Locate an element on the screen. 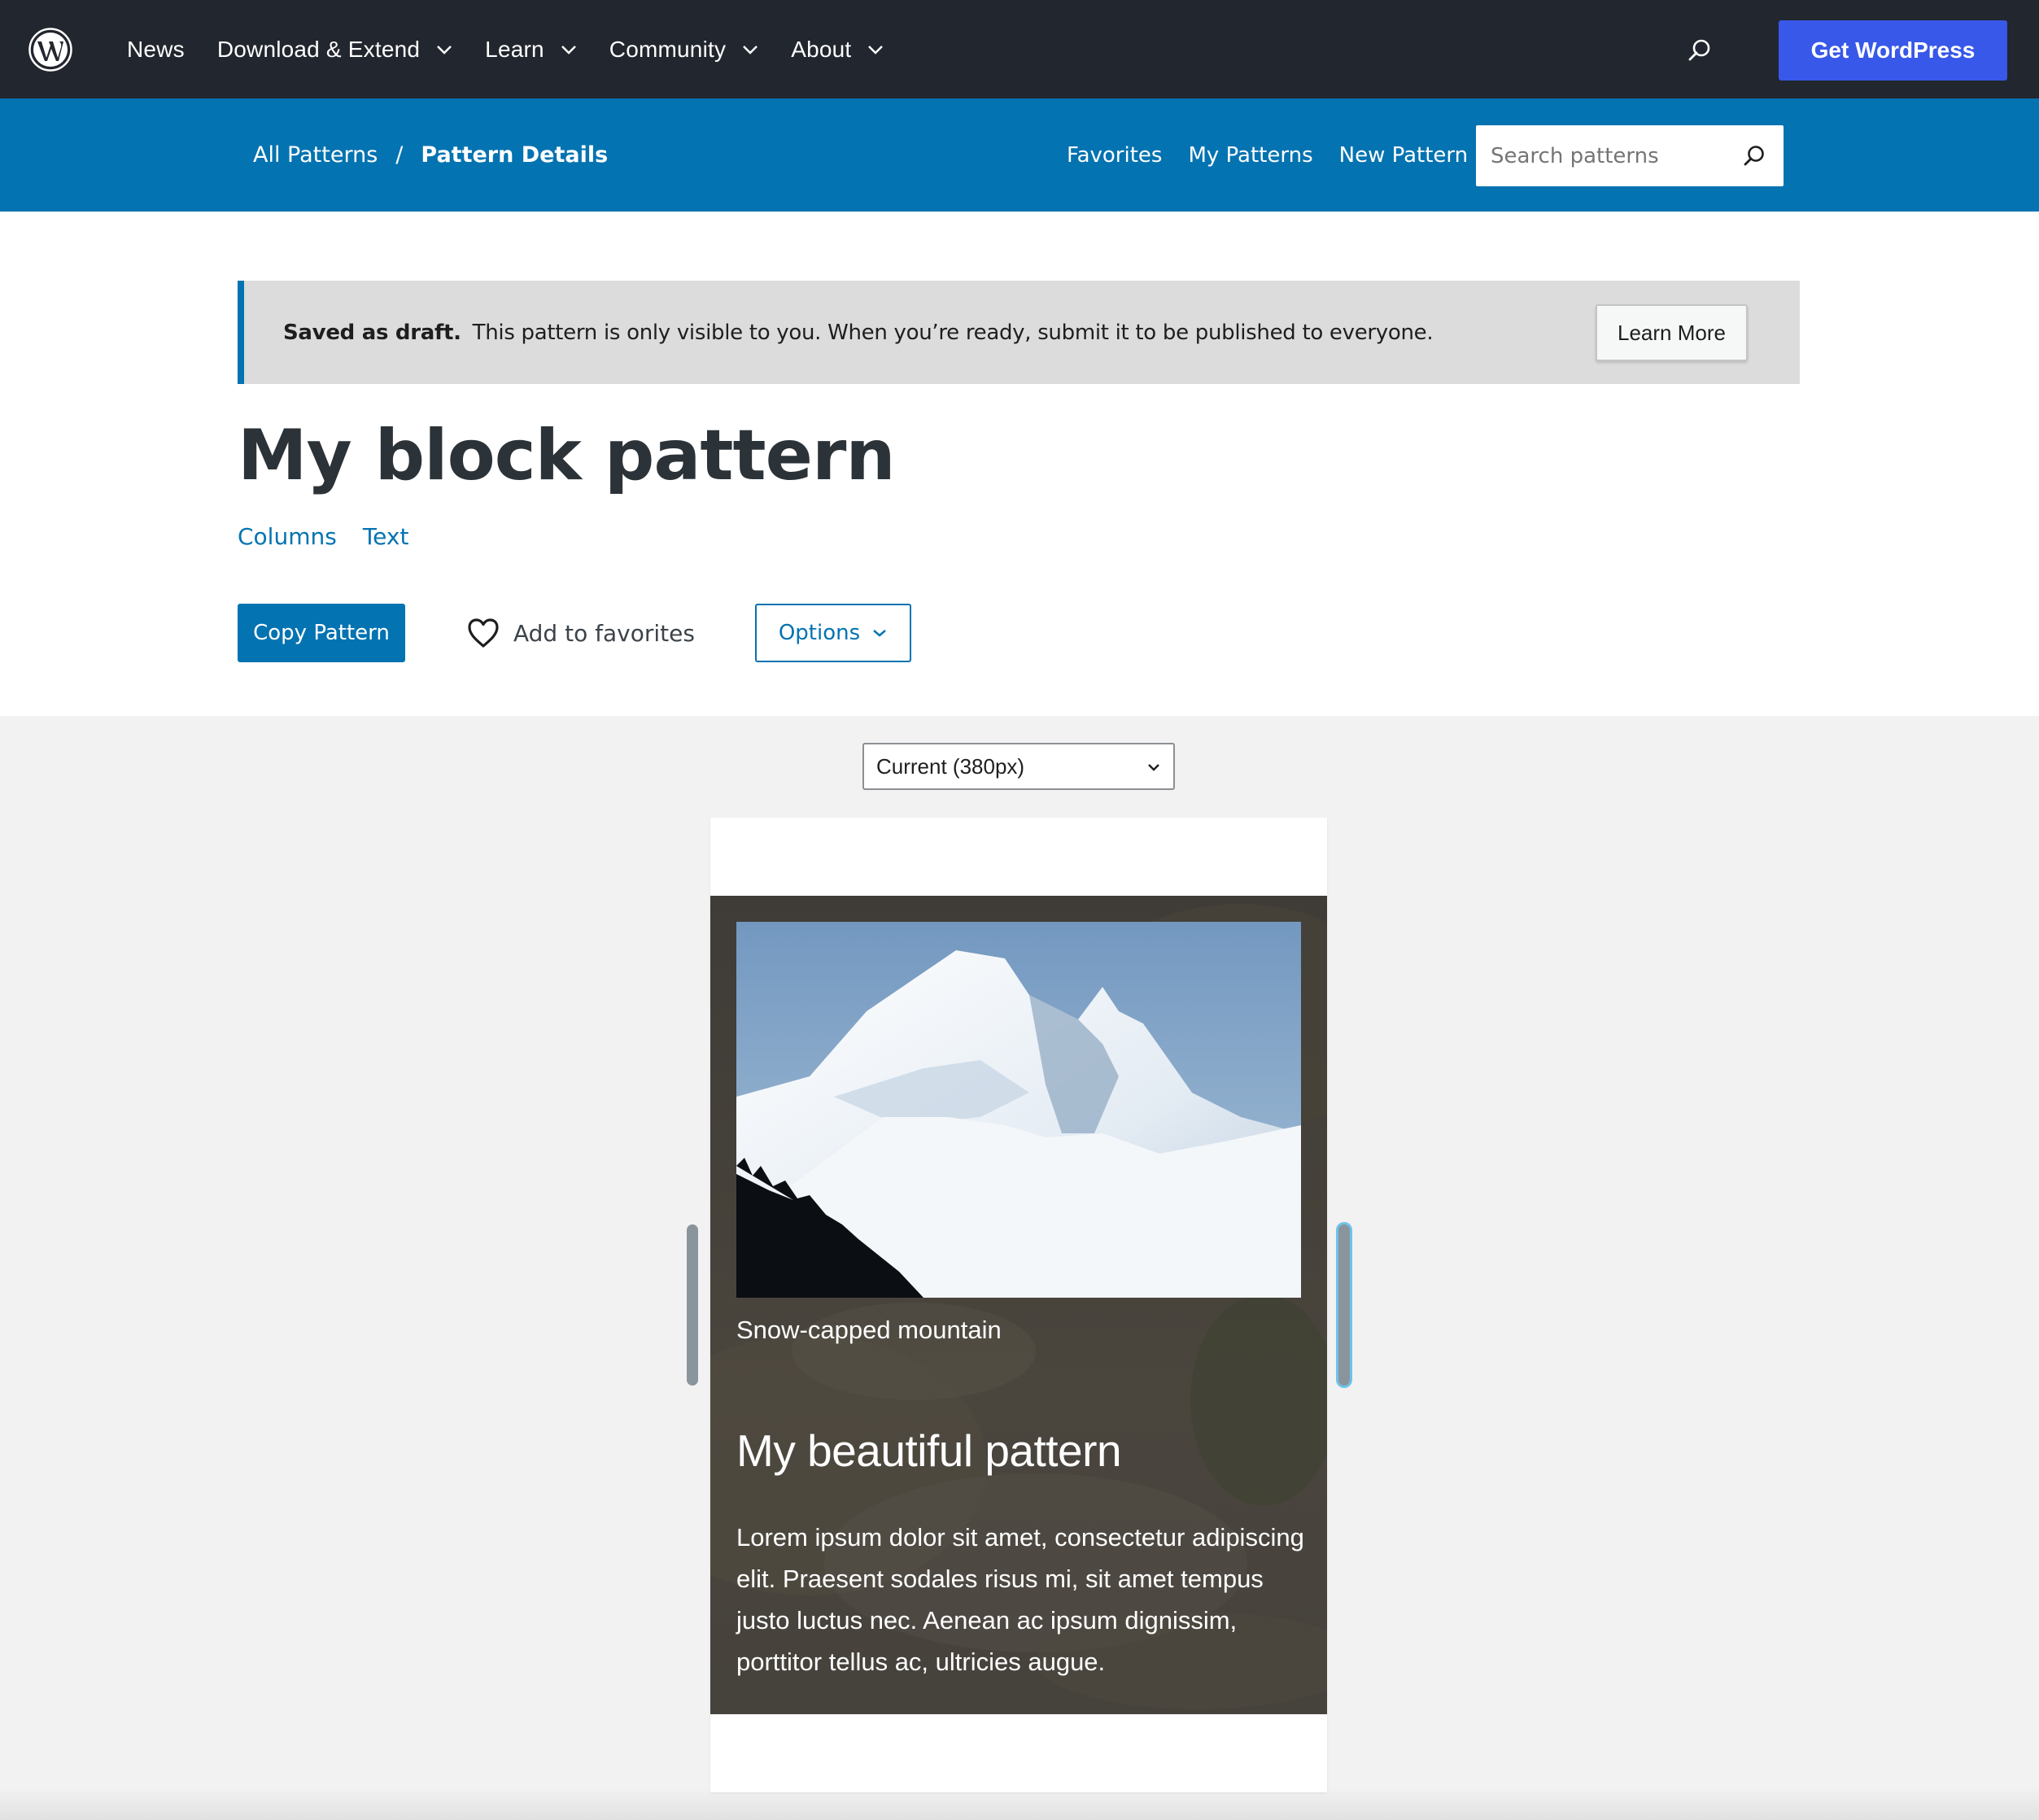 The width and height of the screenshot is (2039, 1820). options-label: Options is located at coordinates (819, 633).